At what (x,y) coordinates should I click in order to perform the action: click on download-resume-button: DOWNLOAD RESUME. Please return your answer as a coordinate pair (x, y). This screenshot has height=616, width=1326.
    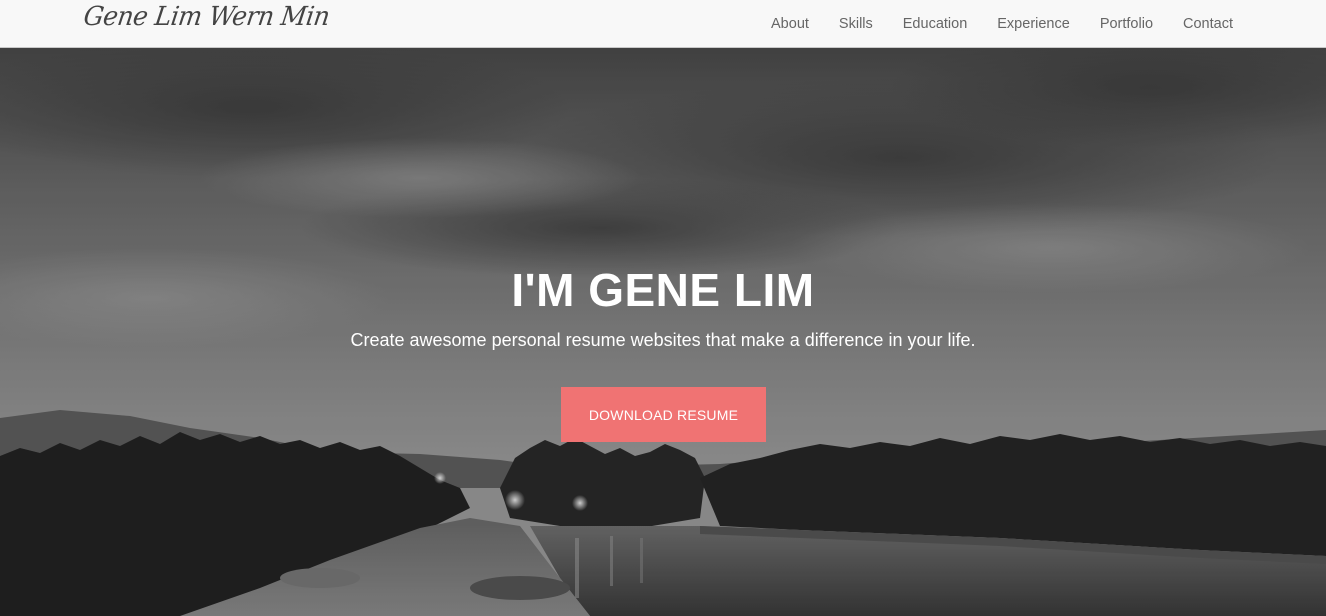
    Looking at the image, I should click on (663, 414).